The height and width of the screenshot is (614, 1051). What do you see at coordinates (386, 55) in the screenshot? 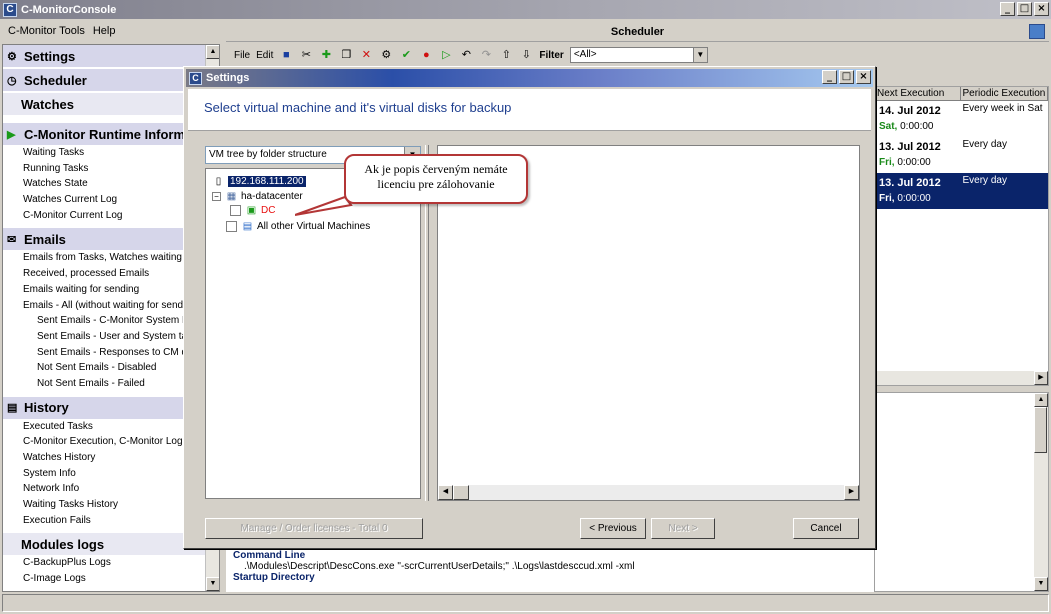
I see `gear-icon: ⚙` at bounding box center [386, 55].